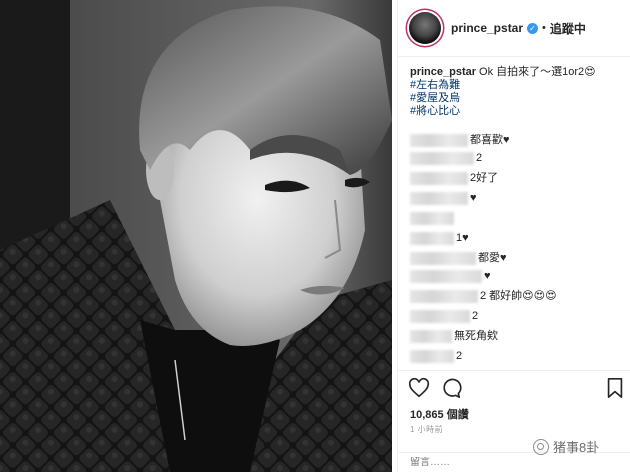 The height and width of the screenshot is (473, 630). What do you see at coordinates (487, 28) in the screenshot?
I see `username-link: prince_pstar` at bounding box center [487, 28].